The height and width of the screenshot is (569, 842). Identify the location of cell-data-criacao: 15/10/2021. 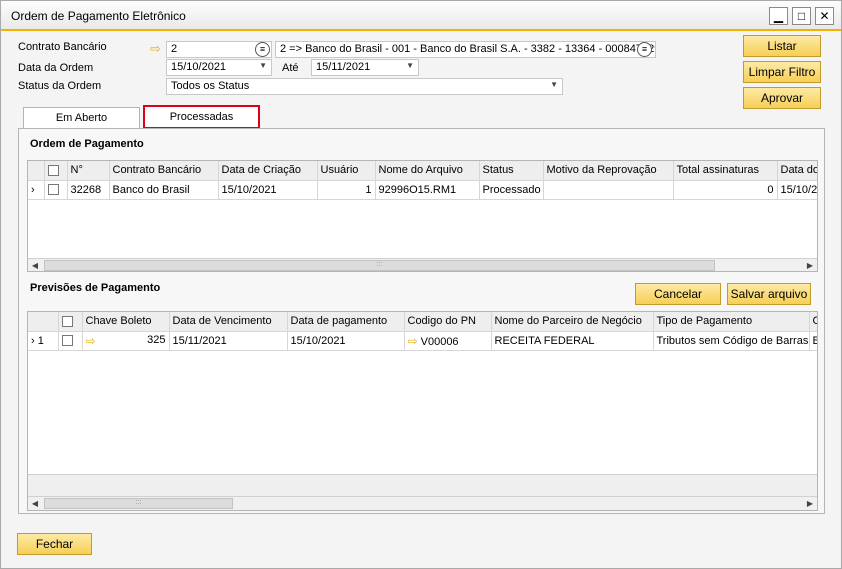
(268, 190).